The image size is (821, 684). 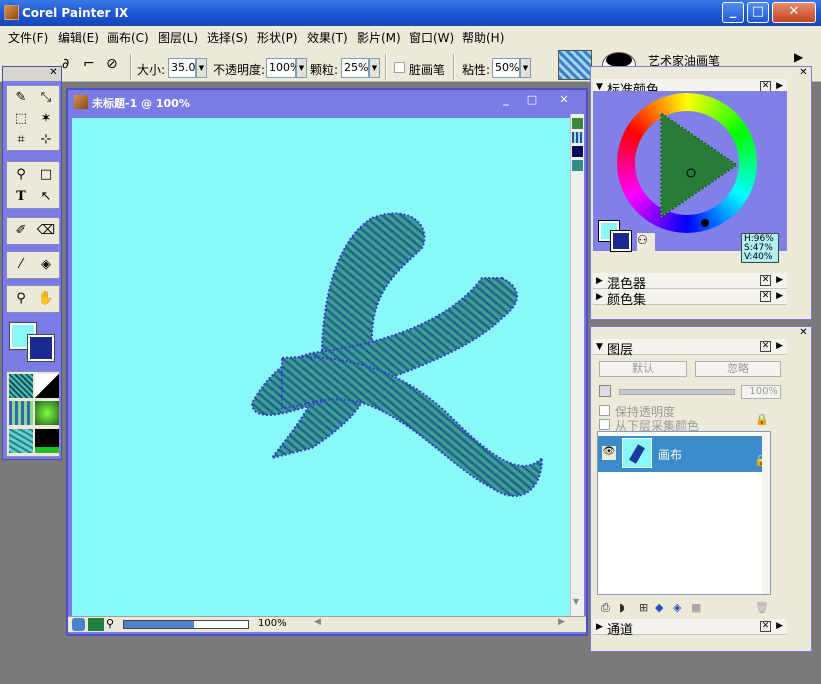 What do you see at coordinates (766, 513) in the screenshot?
I see `layer-list-scrollbar` at bounding box center [766, 513].